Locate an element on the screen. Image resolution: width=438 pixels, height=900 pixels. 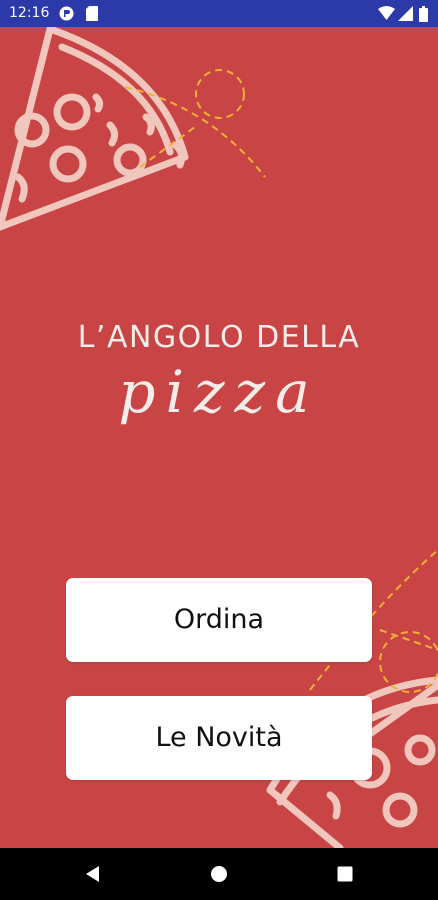
battery-icon is located at coordinates (423, 16).